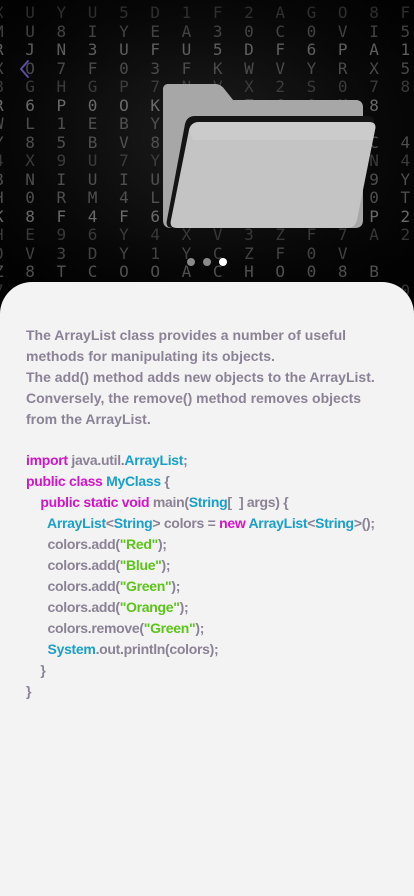 The image size is (414, 896). Describe the element at coordinates (118, 607) in the screenshot. I see `code-line-add: colors.add("Orange");` at that location.